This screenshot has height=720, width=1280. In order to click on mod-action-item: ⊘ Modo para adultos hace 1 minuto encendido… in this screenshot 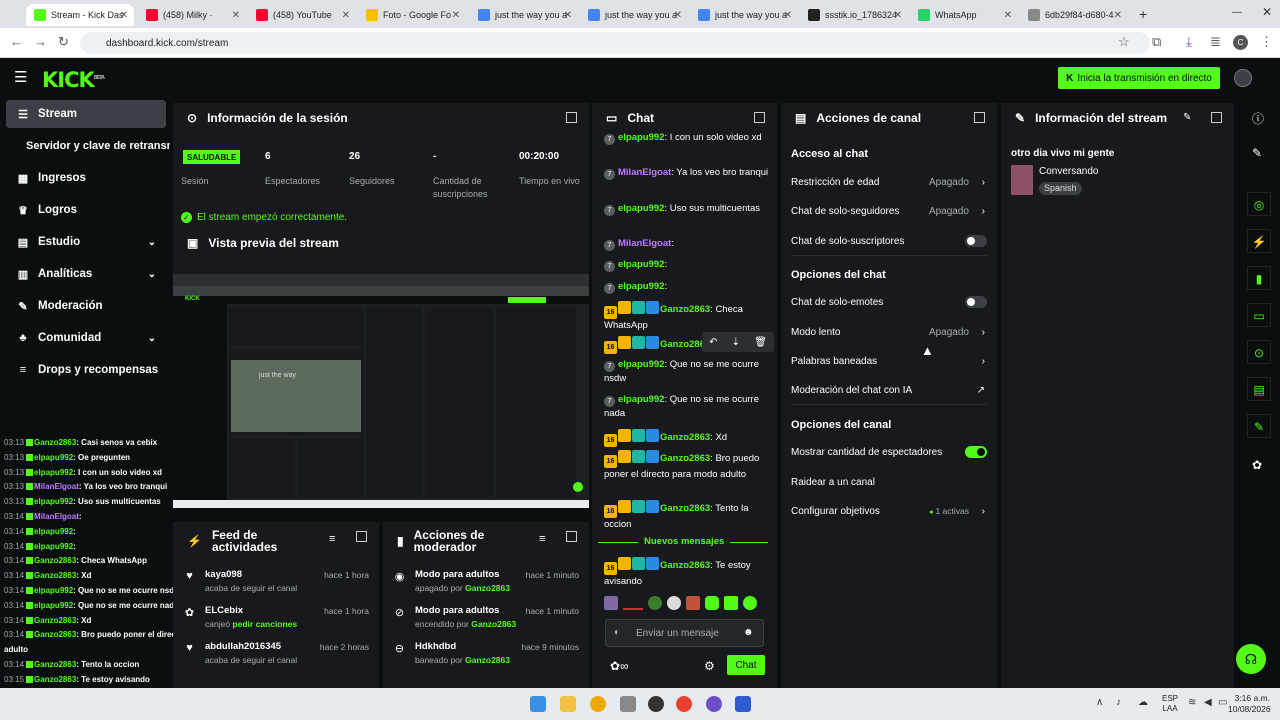, I will do `click(486, 620)`.